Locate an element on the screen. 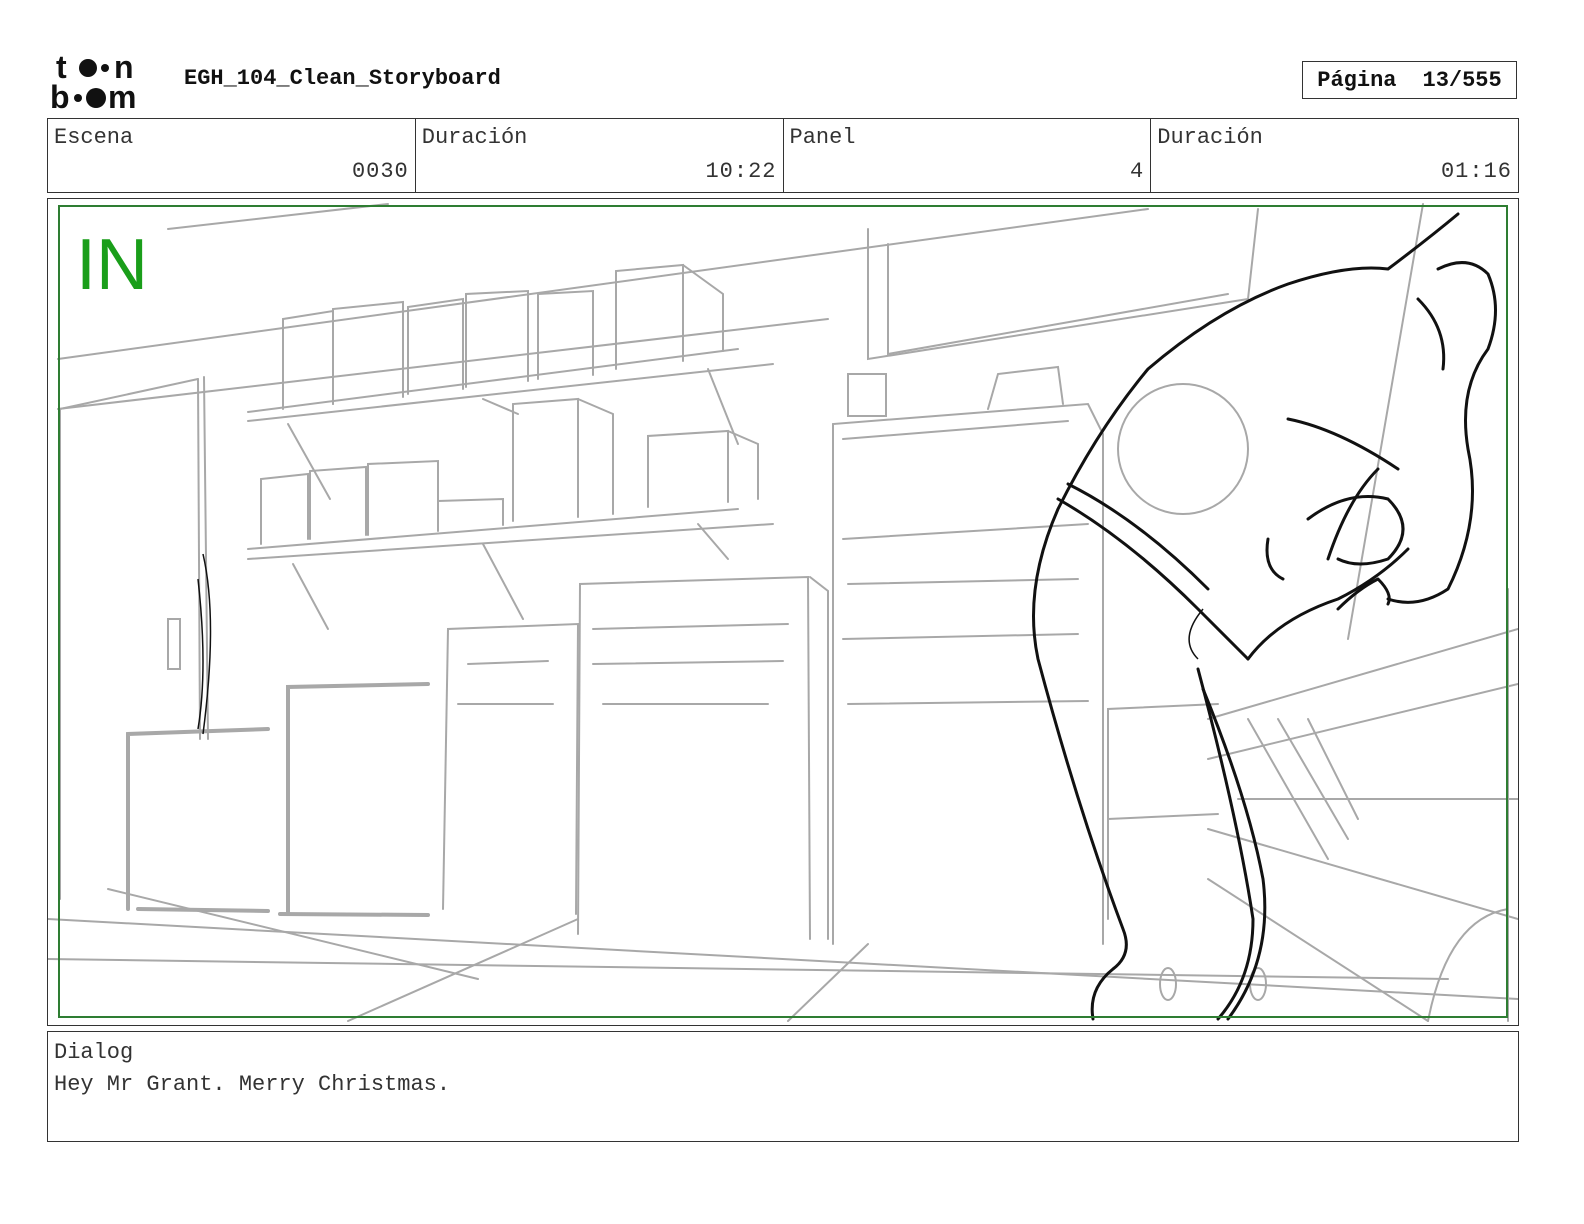 The height and width of the screenshot is (1224, 1584). scene-label: Escena is located at coordinates (94, 137).